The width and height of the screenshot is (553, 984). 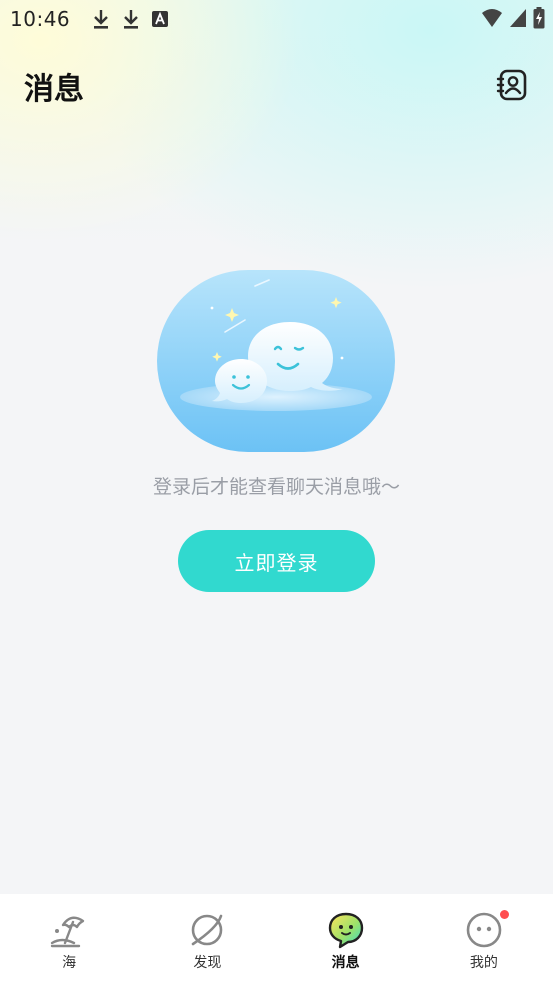 I want to click on status-time: 10:46, so click(x=40, y=19).